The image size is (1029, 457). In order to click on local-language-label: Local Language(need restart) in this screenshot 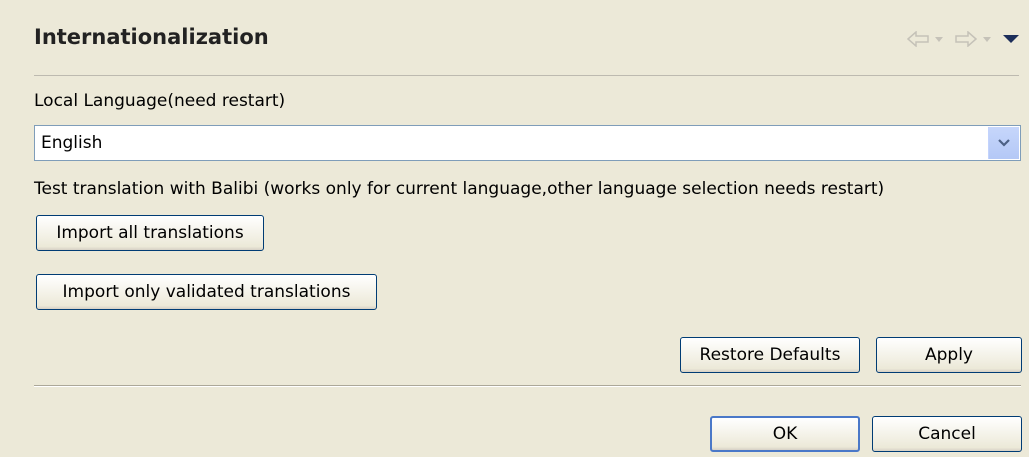, I will do `click(160, 101)`.